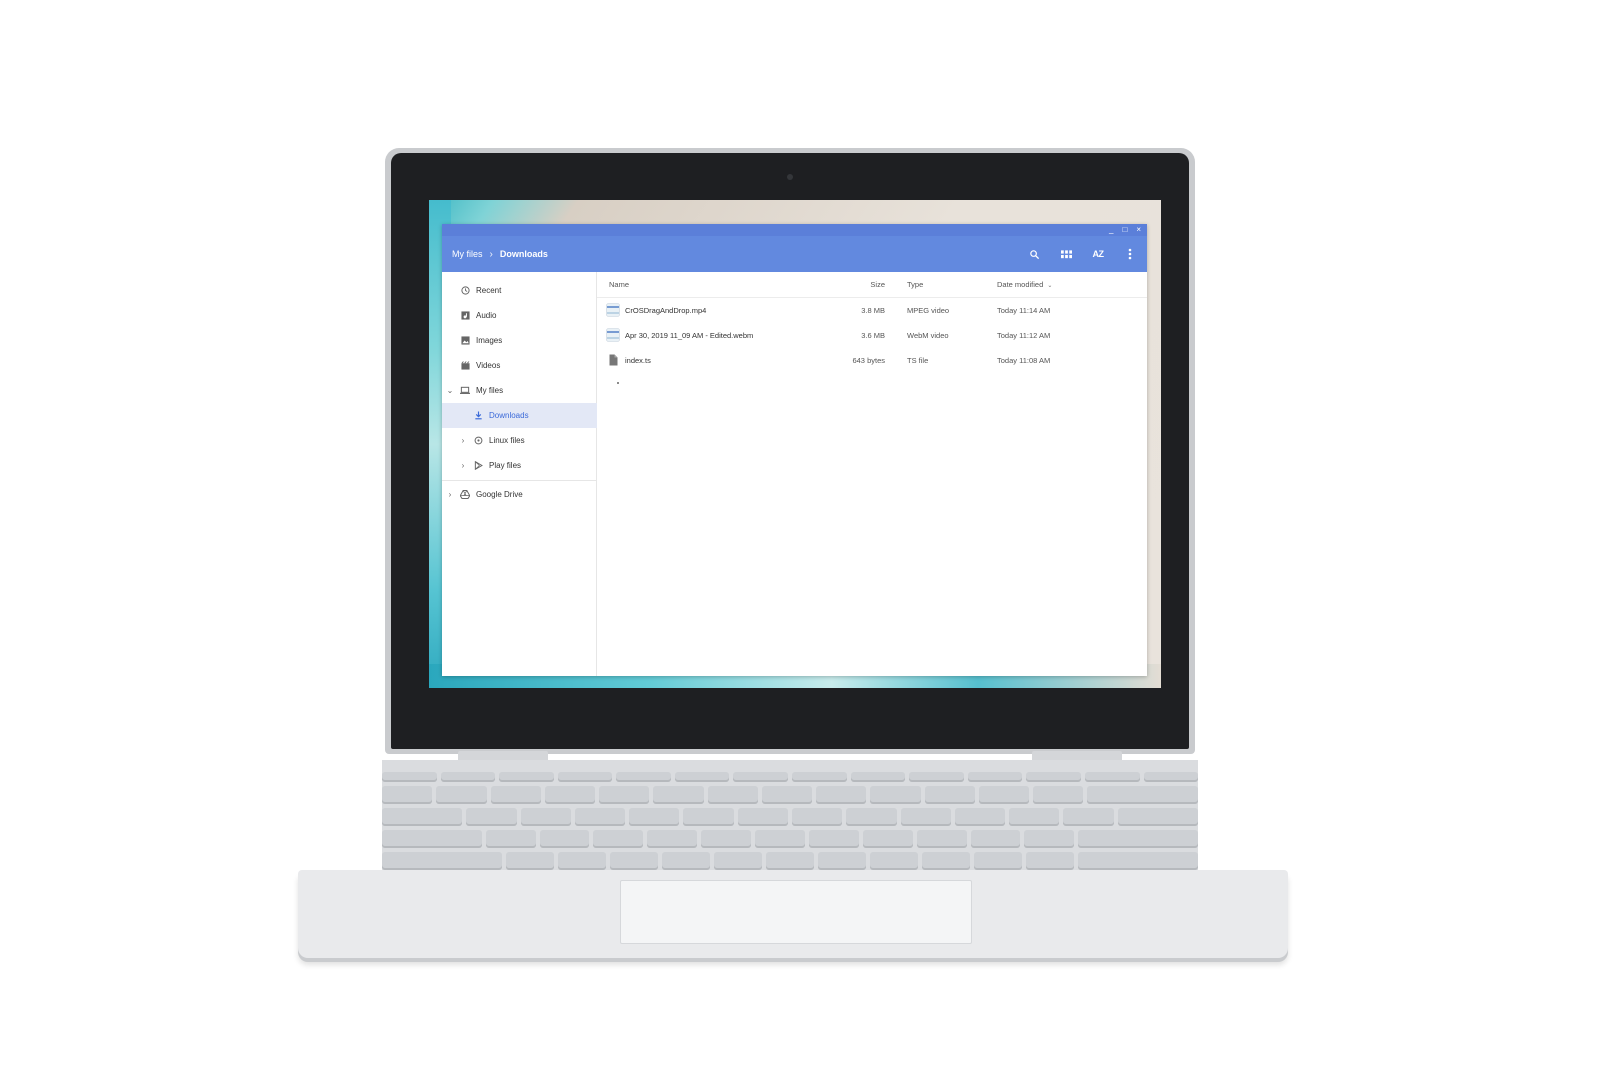 The height and width of the screenshot is (1067, 1600). What do you see at coordinates (527, 465) in the screenshot?
I see `sidebar-item-play-files: › Play files` at bounding box center [527, 465].